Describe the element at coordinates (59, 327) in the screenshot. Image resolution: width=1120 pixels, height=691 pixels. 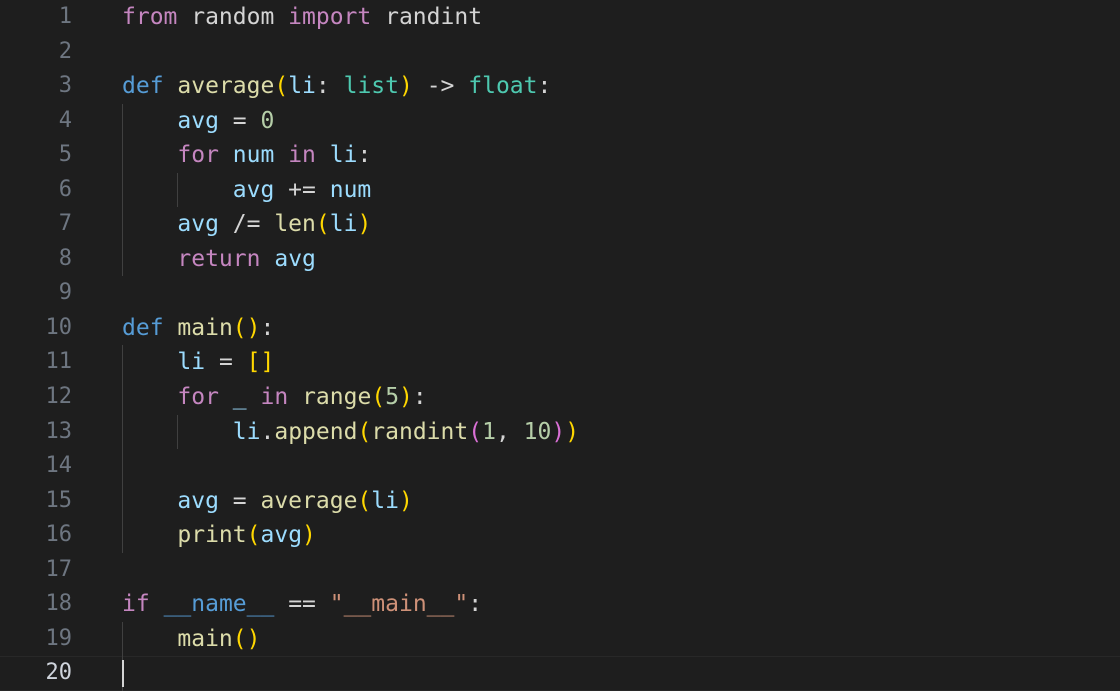
I see `line-number: 10` at that location.